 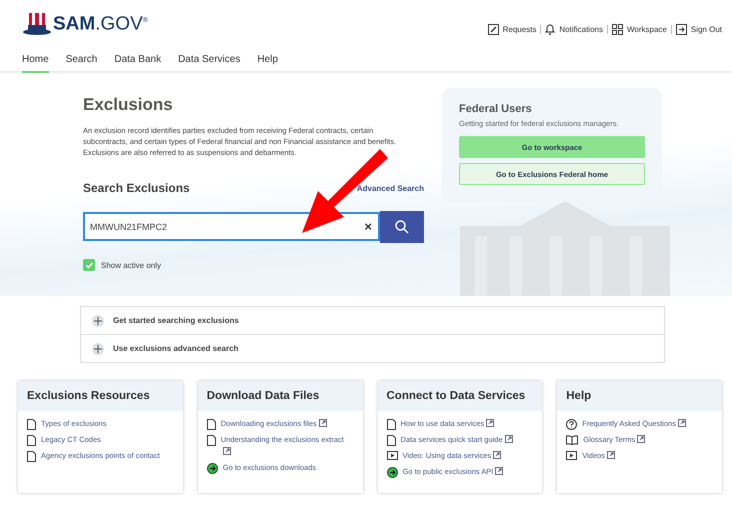 What do you see at coordinates (88, 396) in the screenshot?
I see `card-title: Exclusions Resources` at bounding box center [88, 396].